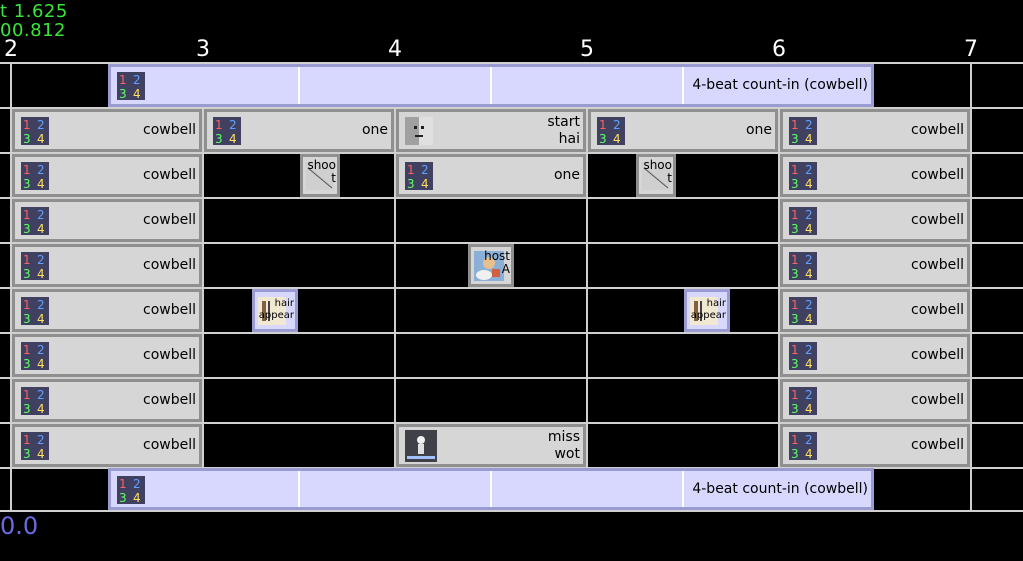  I want to click on countin-block-top: 1 2 3 4 4-beat count-in (cowbell), so click(491, 85).